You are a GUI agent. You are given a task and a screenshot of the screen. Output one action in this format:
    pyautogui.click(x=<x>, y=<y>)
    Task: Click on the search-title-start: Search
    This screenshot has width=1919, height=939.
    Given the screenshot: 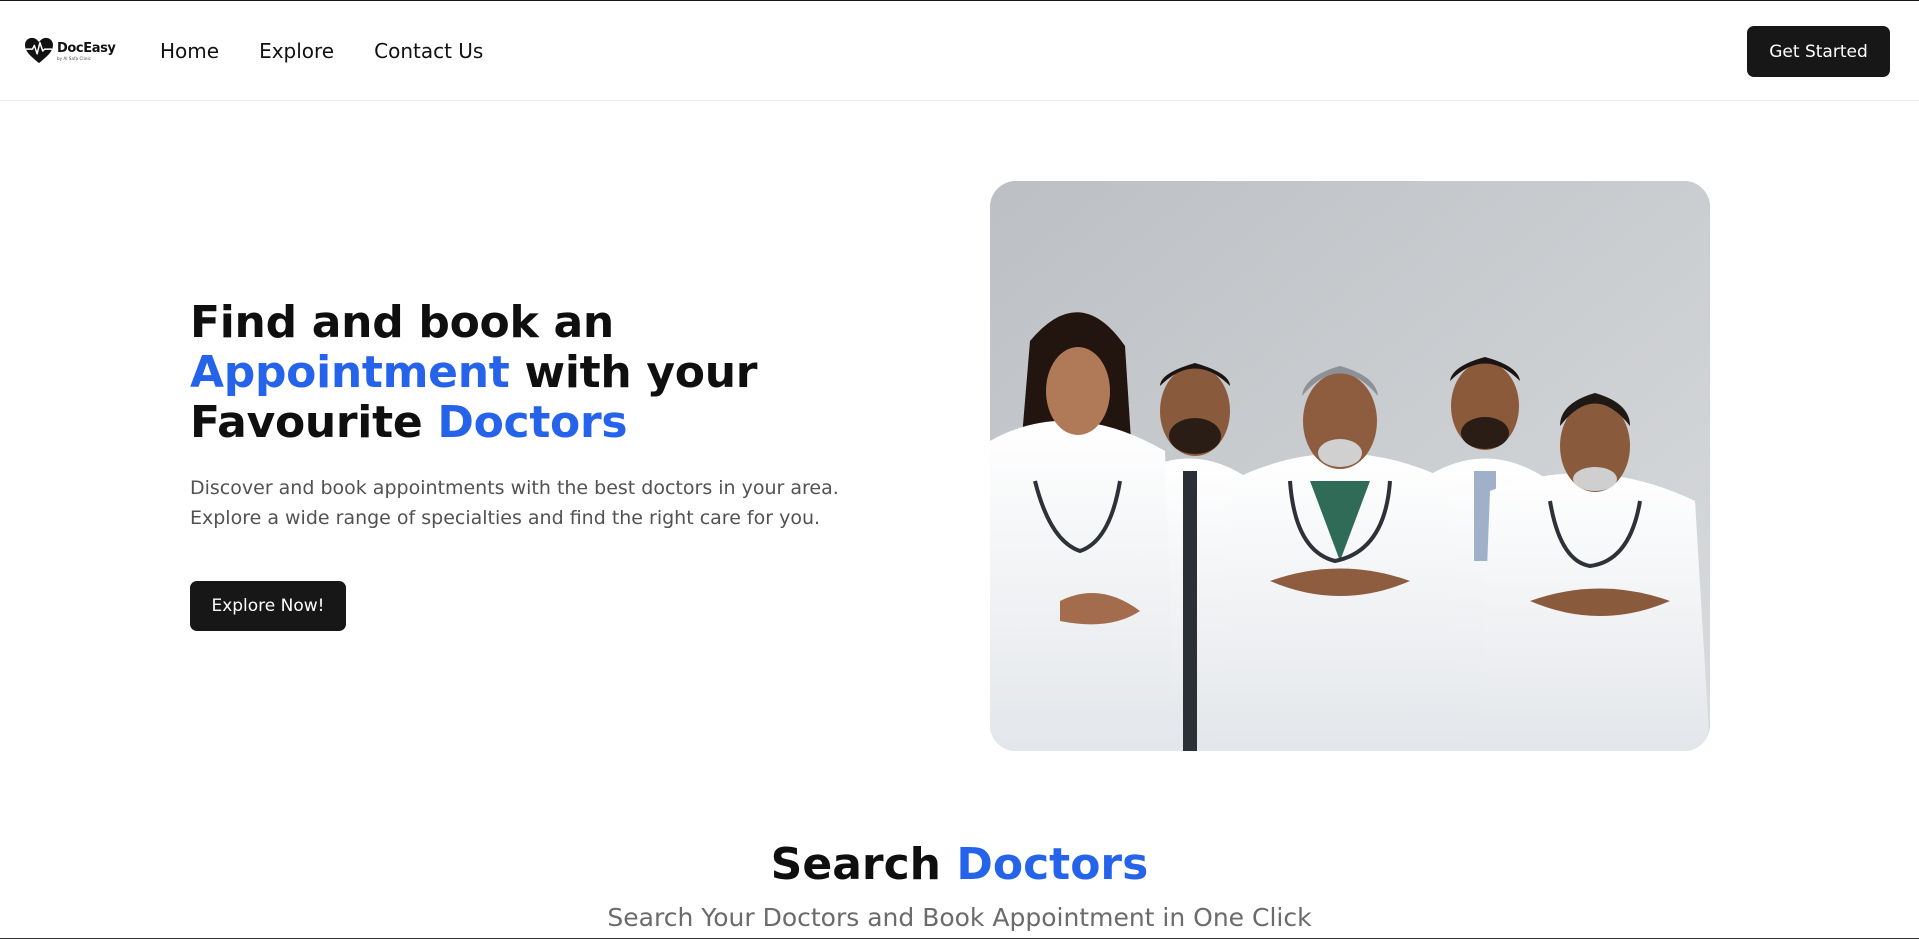 What is the action you would take?
    pyautogui.click(x=863, y=864)
    